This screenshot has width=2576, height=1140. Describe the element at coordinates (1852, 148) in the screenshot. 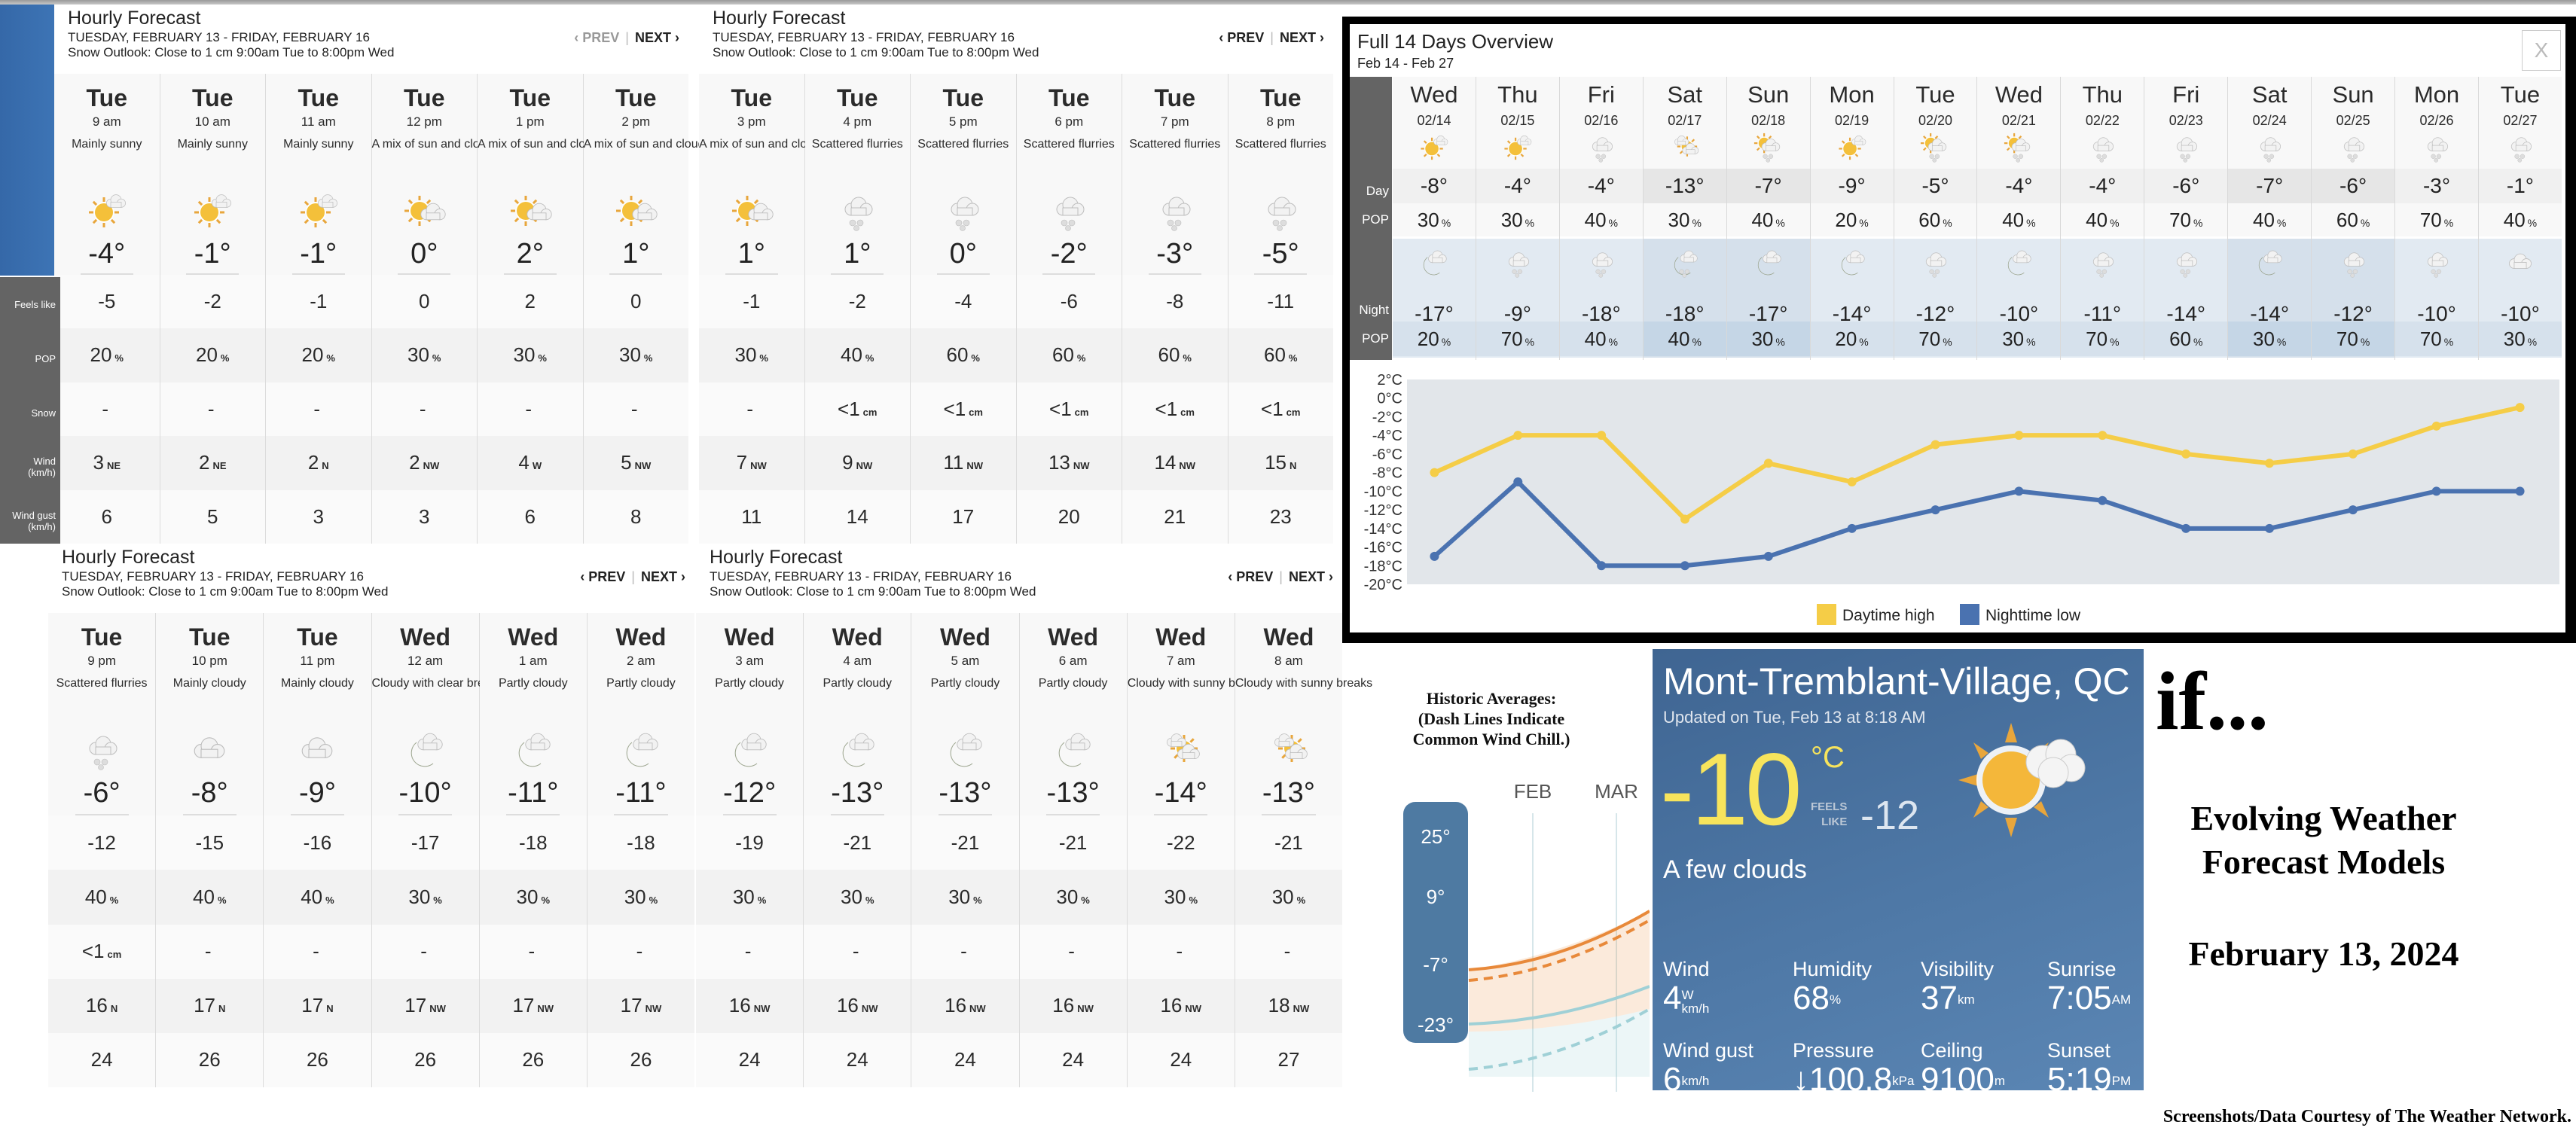

I see `sun-cloud-icon` at that location.